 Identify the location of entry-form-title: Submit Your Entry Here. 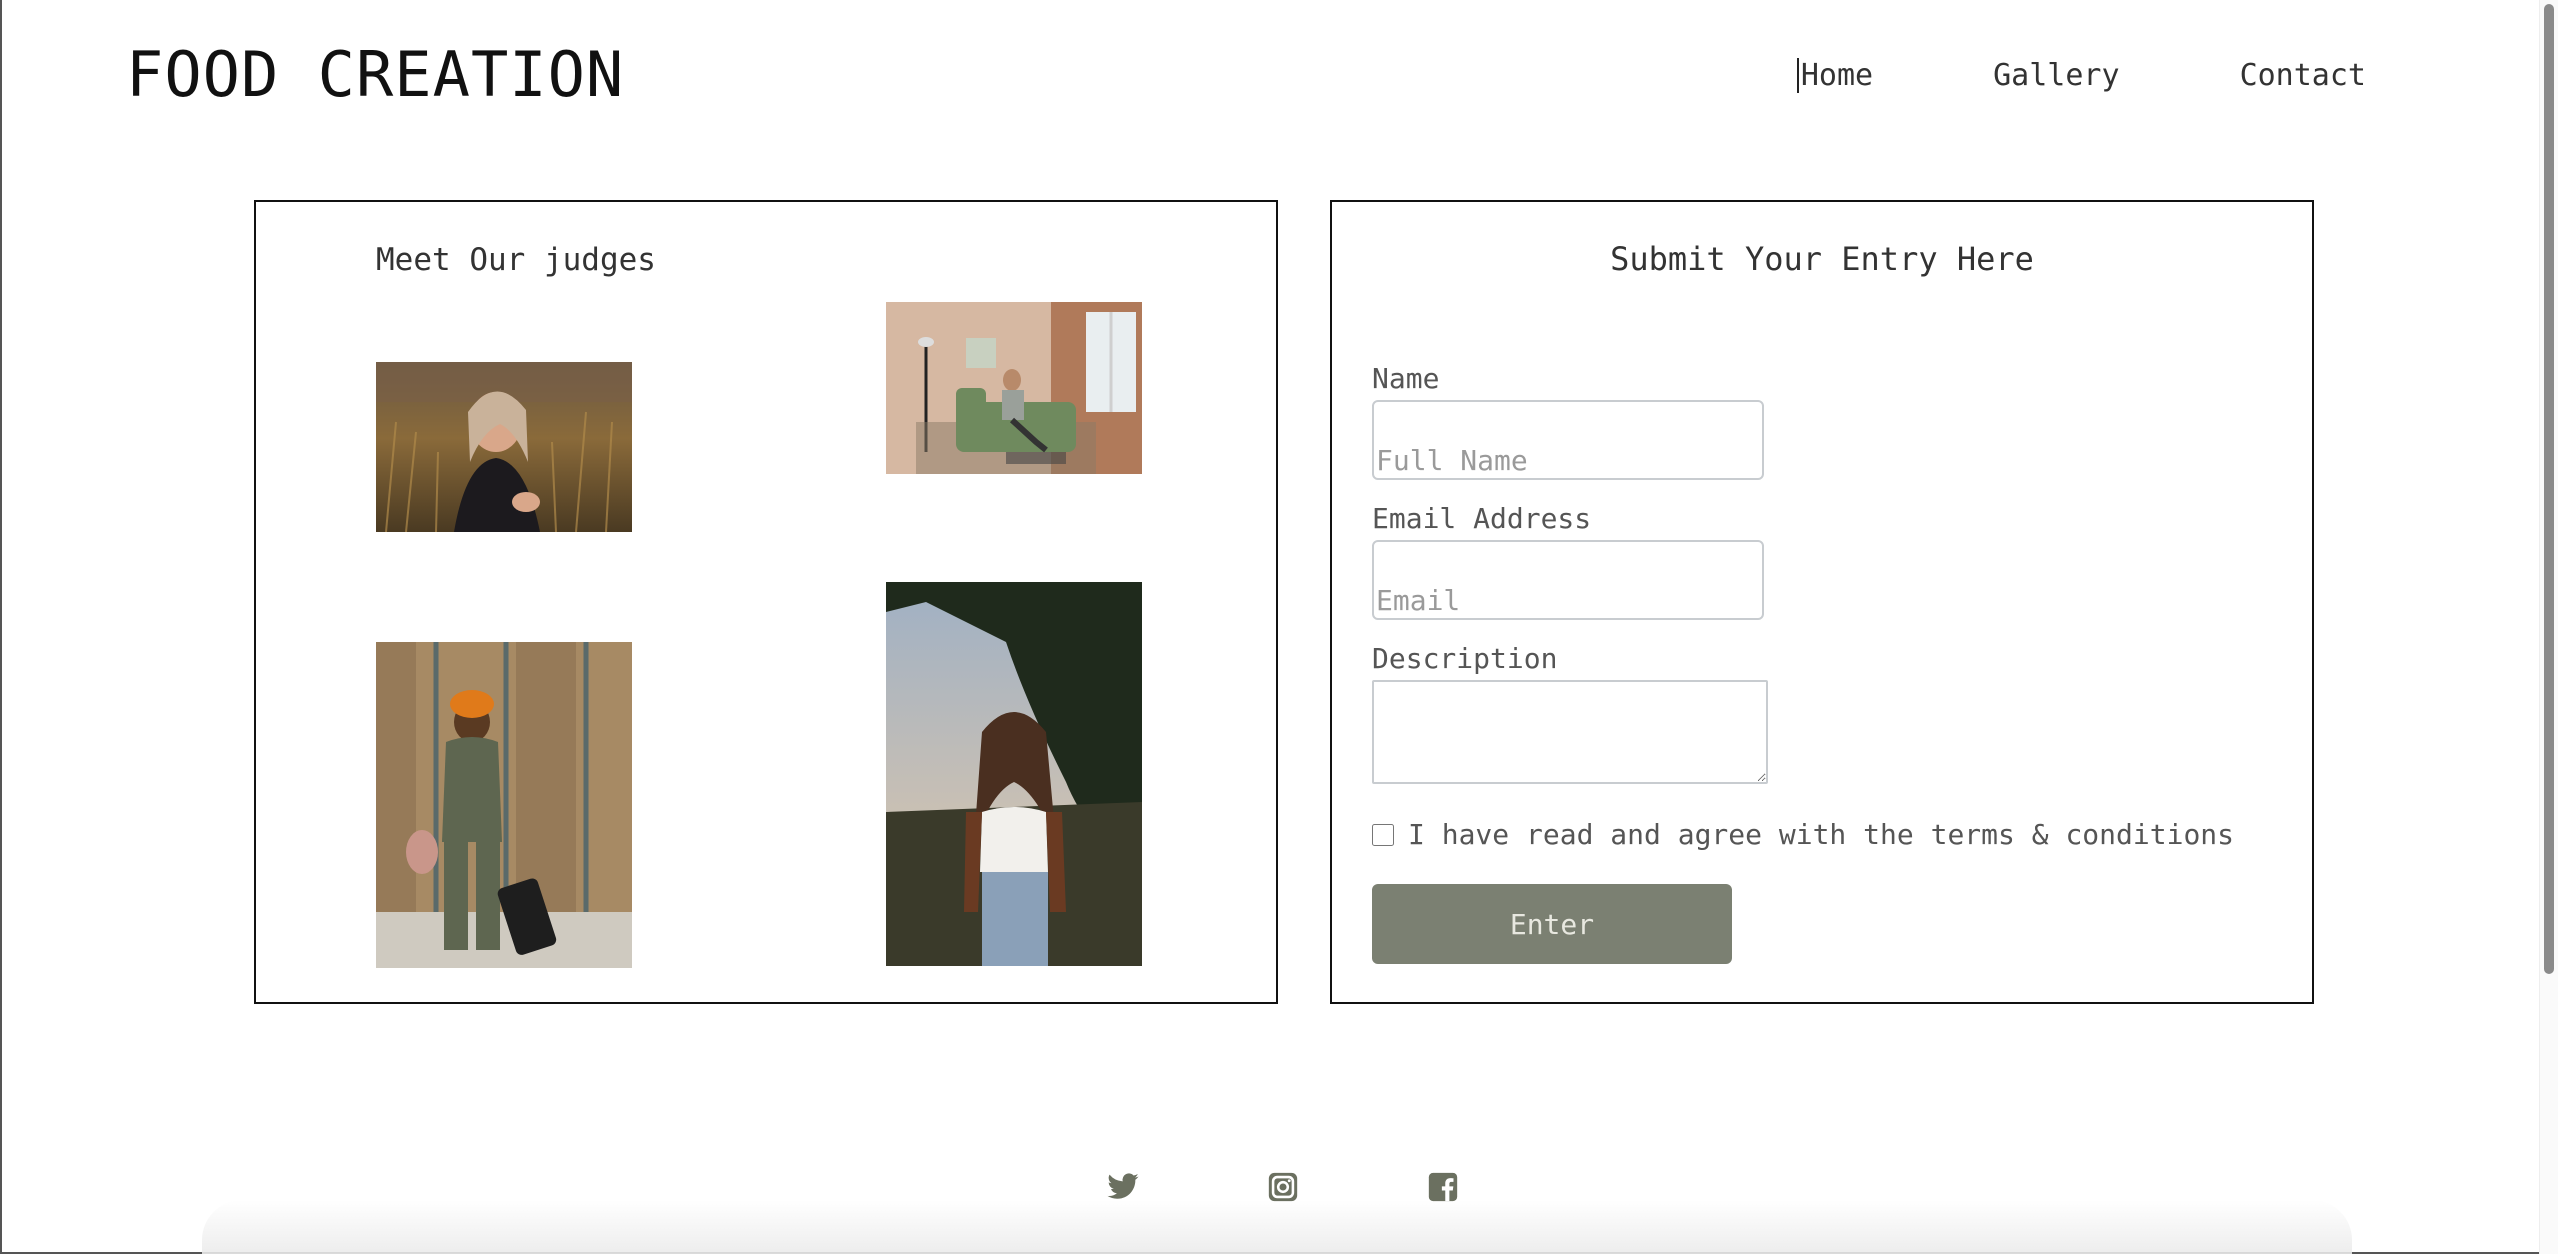
(1822, 259).